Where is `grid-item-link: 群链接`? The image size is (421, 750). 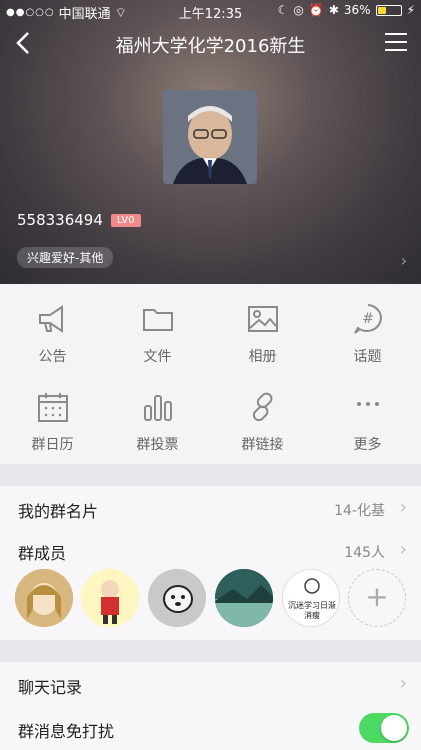
grid-item-link: 群链接 is located at coordinates (262, 415).